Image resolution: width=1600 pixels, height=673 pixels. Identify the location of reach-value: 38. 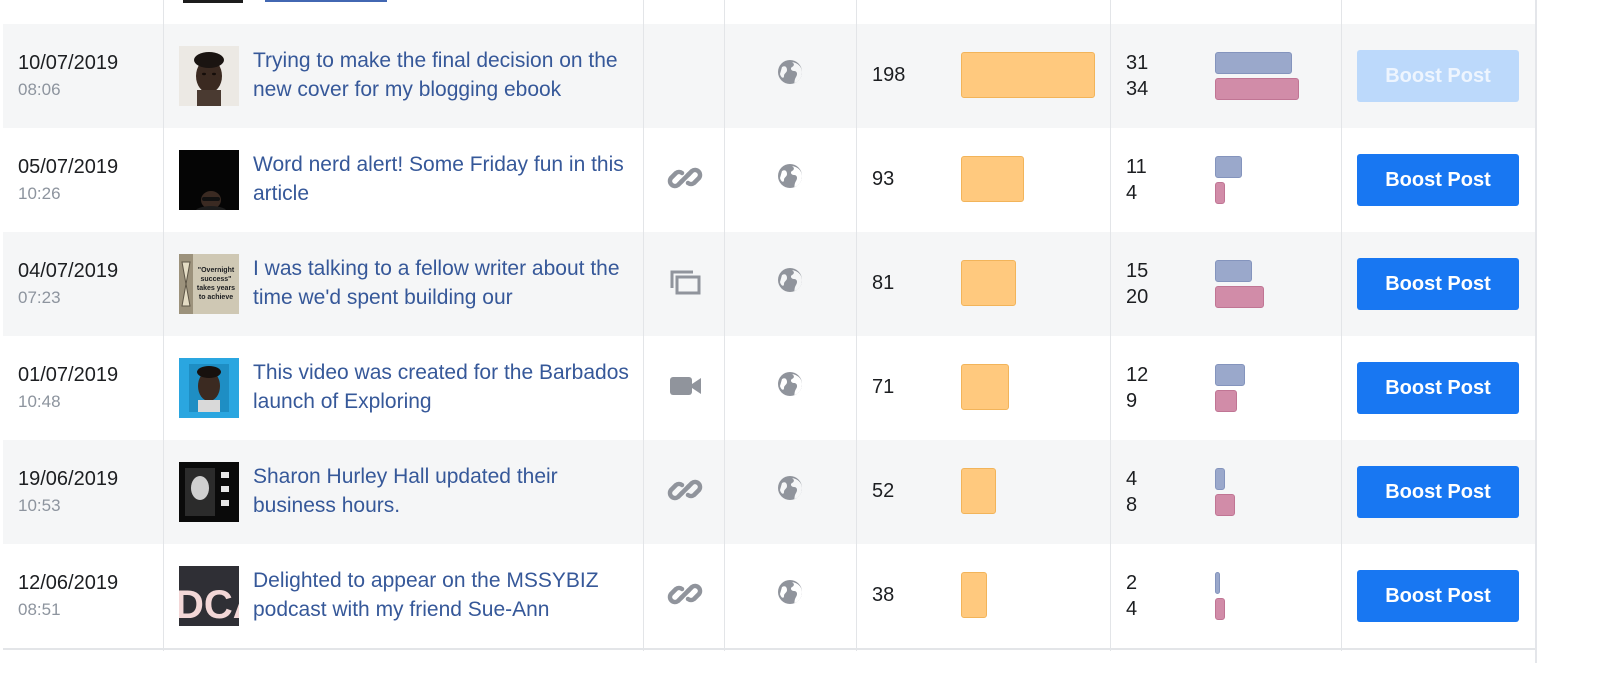
(883, 595).